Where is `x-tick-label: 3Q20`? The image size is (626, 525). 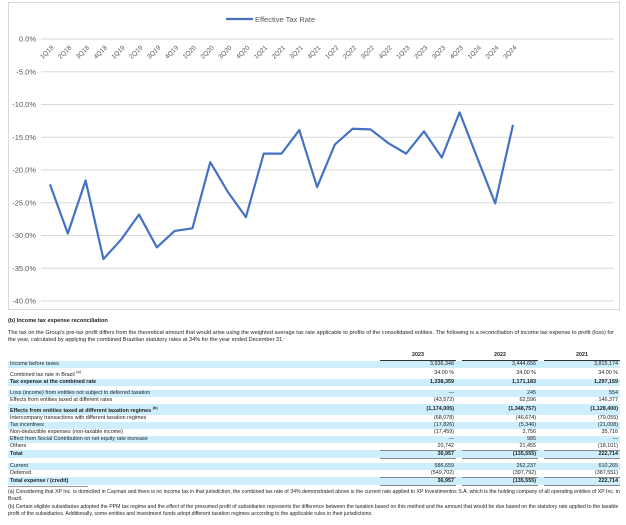 x-tick-label: 3Q20 is located at coordinates (225, 52).